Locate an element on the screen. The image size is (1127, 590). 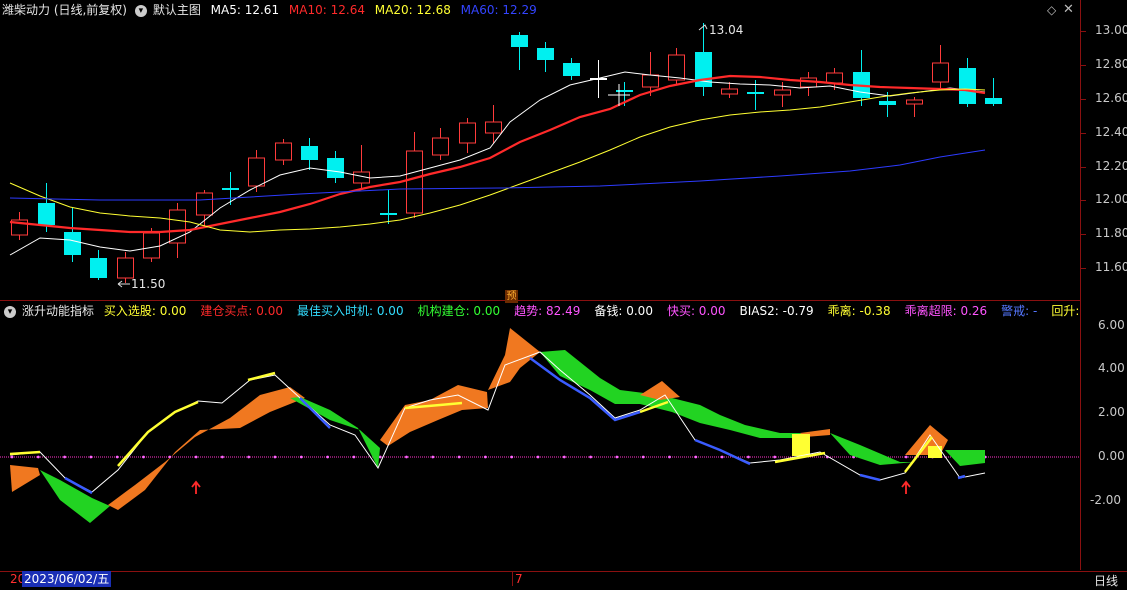
indicator-tick: 6.00 is located at coordinates (1111, 325).